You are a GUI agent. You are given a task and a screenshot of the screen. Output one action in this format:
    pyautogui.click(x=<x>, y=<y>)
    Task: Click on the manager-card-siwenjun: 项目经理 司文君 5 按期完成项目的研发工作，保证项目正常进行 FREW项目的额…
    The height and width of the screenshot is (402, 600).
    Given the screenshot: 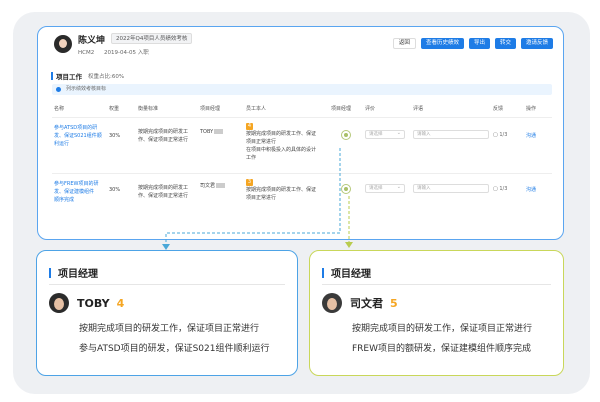 What is the action you would take?
    pyautogui.click(x=436, y=313)
    